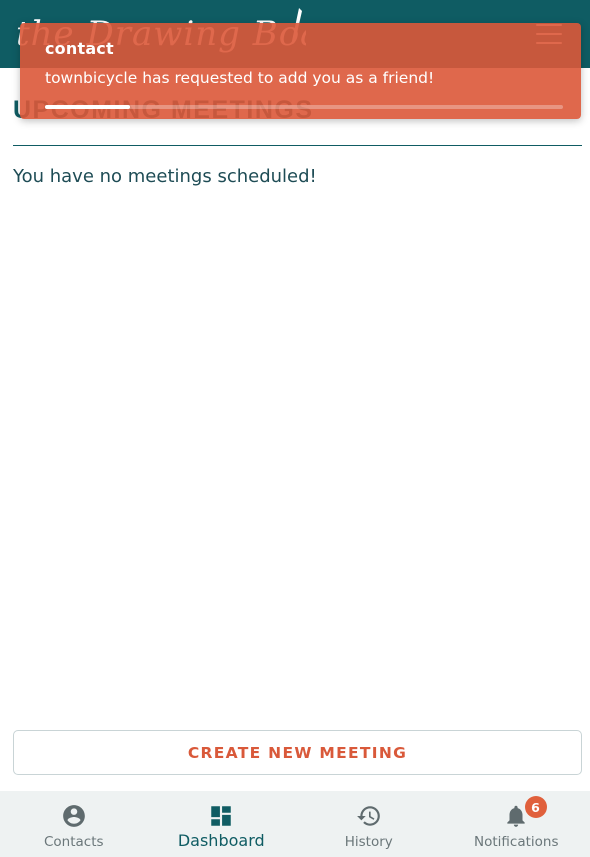 The height and width of the screenshot is (857, 590). What do you see at coordinates (165, 176) in the screenshot?
I see `empty-meetings-message: You have no meetings scheduled!` at bounding box center [165, 176].